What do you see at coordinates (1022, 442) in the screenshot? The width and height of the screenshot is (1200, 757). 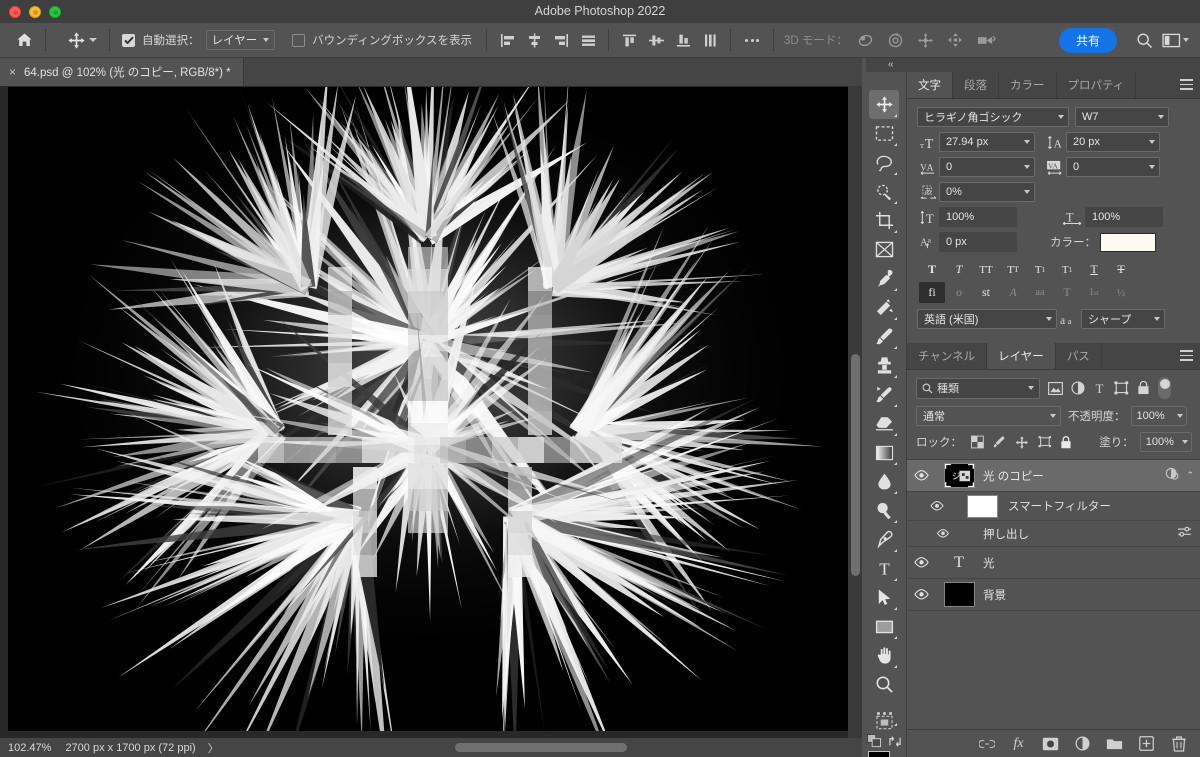 I see `lock-position-icon` at bounding box center [1022, 442].